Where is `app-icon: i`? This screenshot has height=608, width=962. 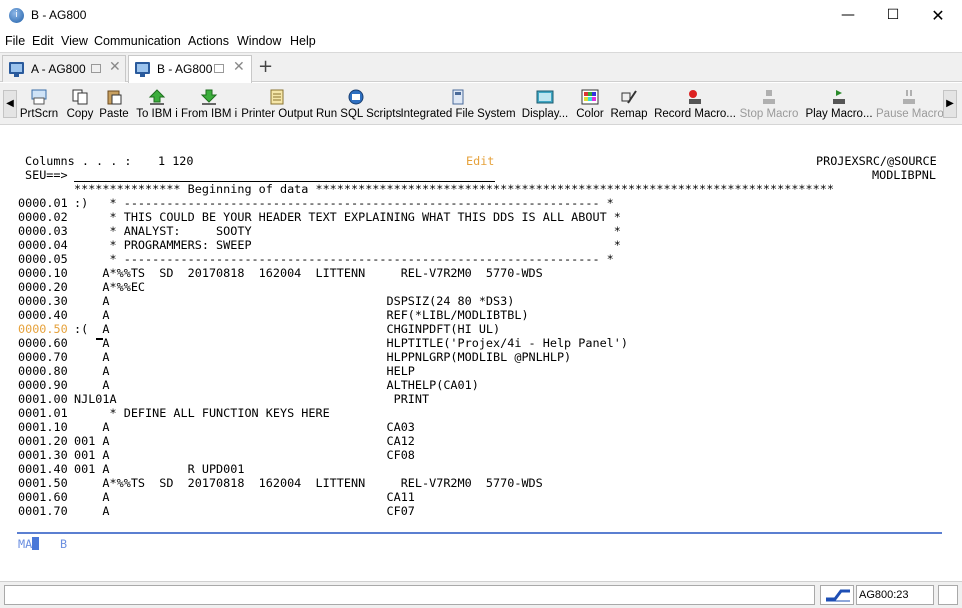 app-icon: i is located at coordinates (16, 15).